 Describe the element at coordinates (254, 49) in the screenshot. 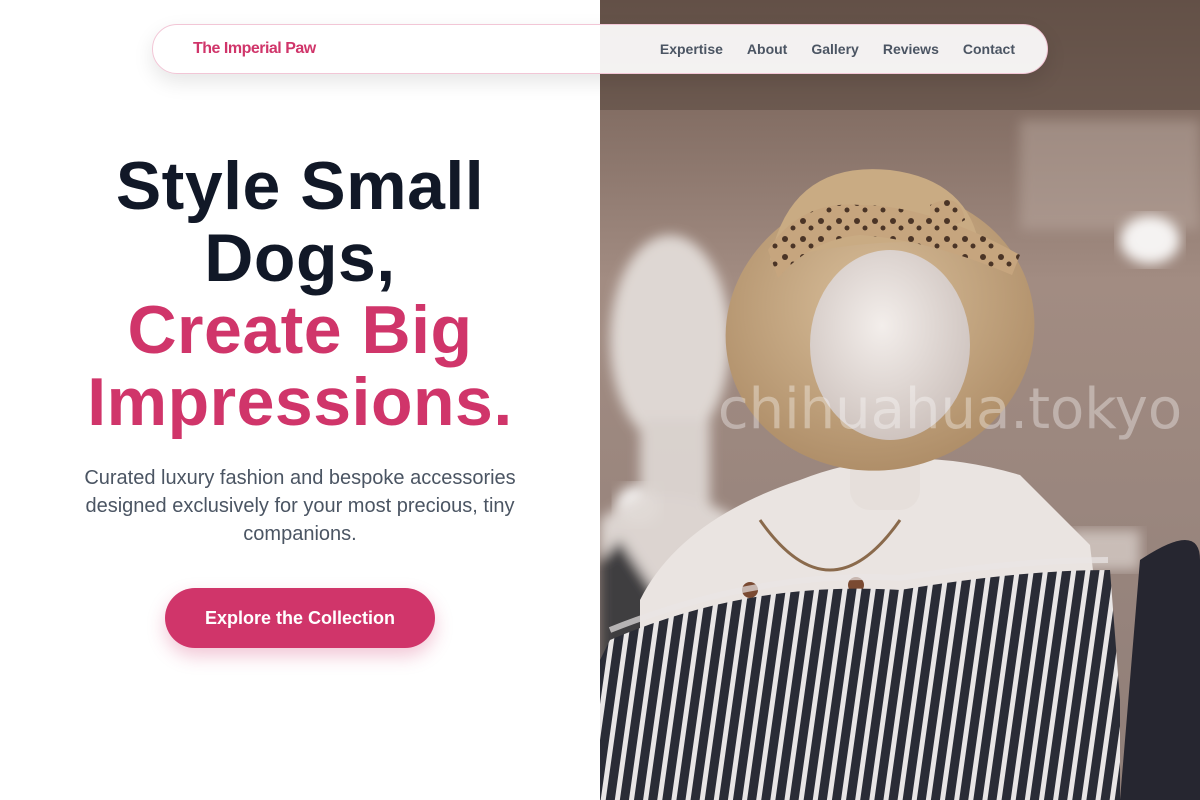

I see `brand-logo-link: The Imperial Paw` at that location.